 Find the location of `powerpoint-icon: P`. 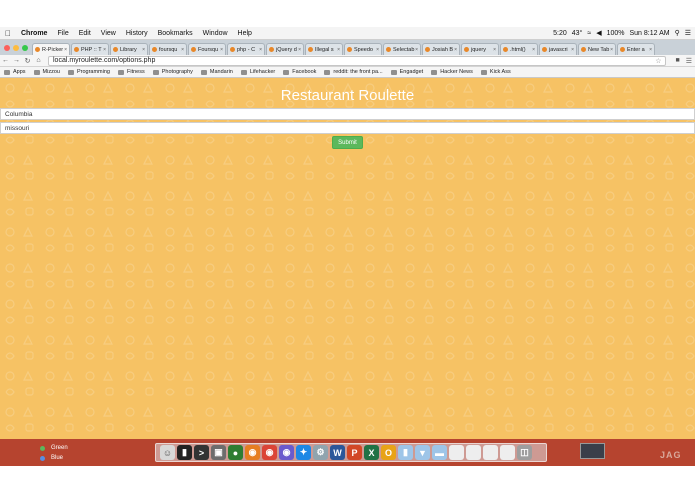

powerpoint-icon: P is located at coordinates (354, 452).